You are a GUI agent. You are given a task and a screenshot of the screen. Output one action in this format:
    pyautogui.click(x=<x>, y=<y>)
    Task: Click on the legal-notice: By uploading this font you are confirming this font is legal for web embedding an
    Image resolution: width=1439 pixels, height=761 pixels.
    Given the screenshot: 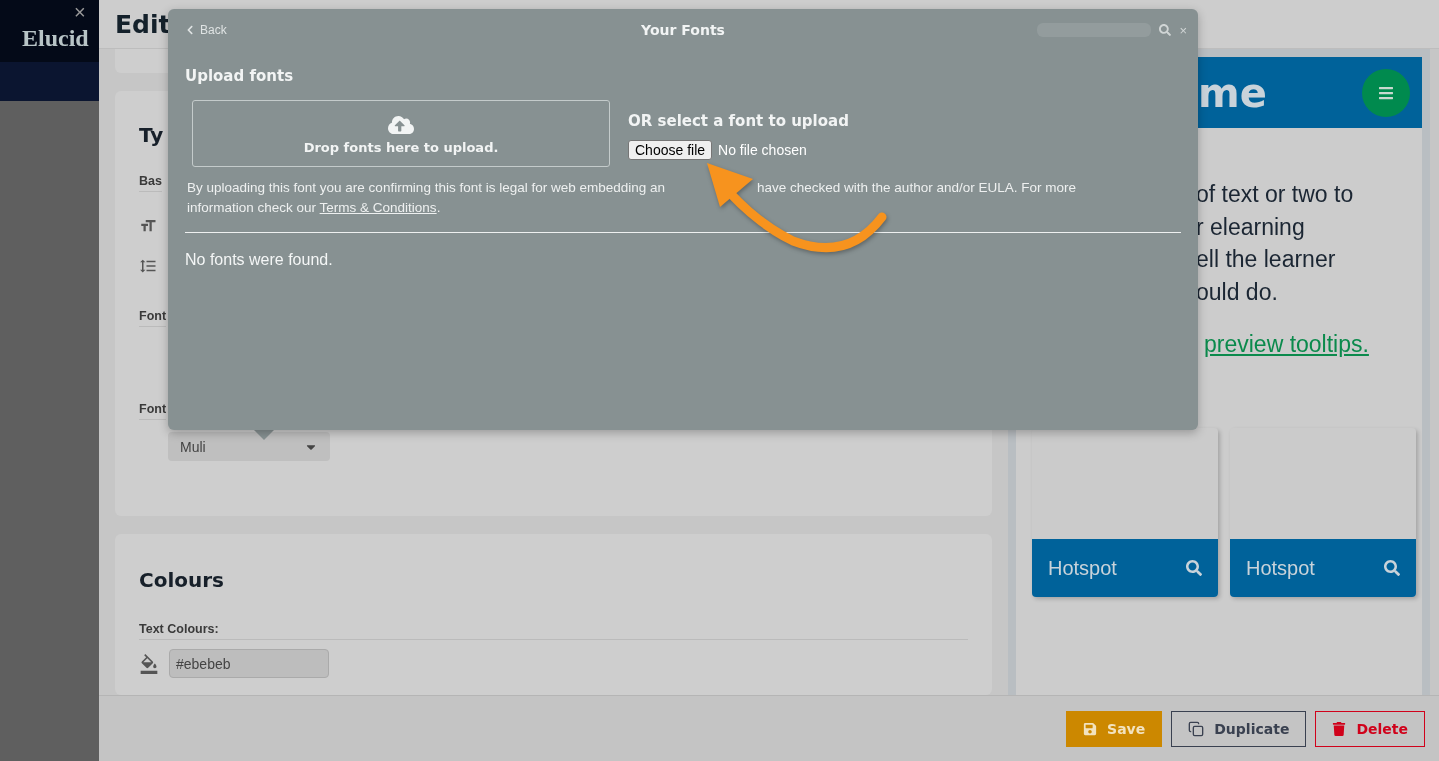 What is the action you would take?
    pyautogui.click(x=426, y=188)
    